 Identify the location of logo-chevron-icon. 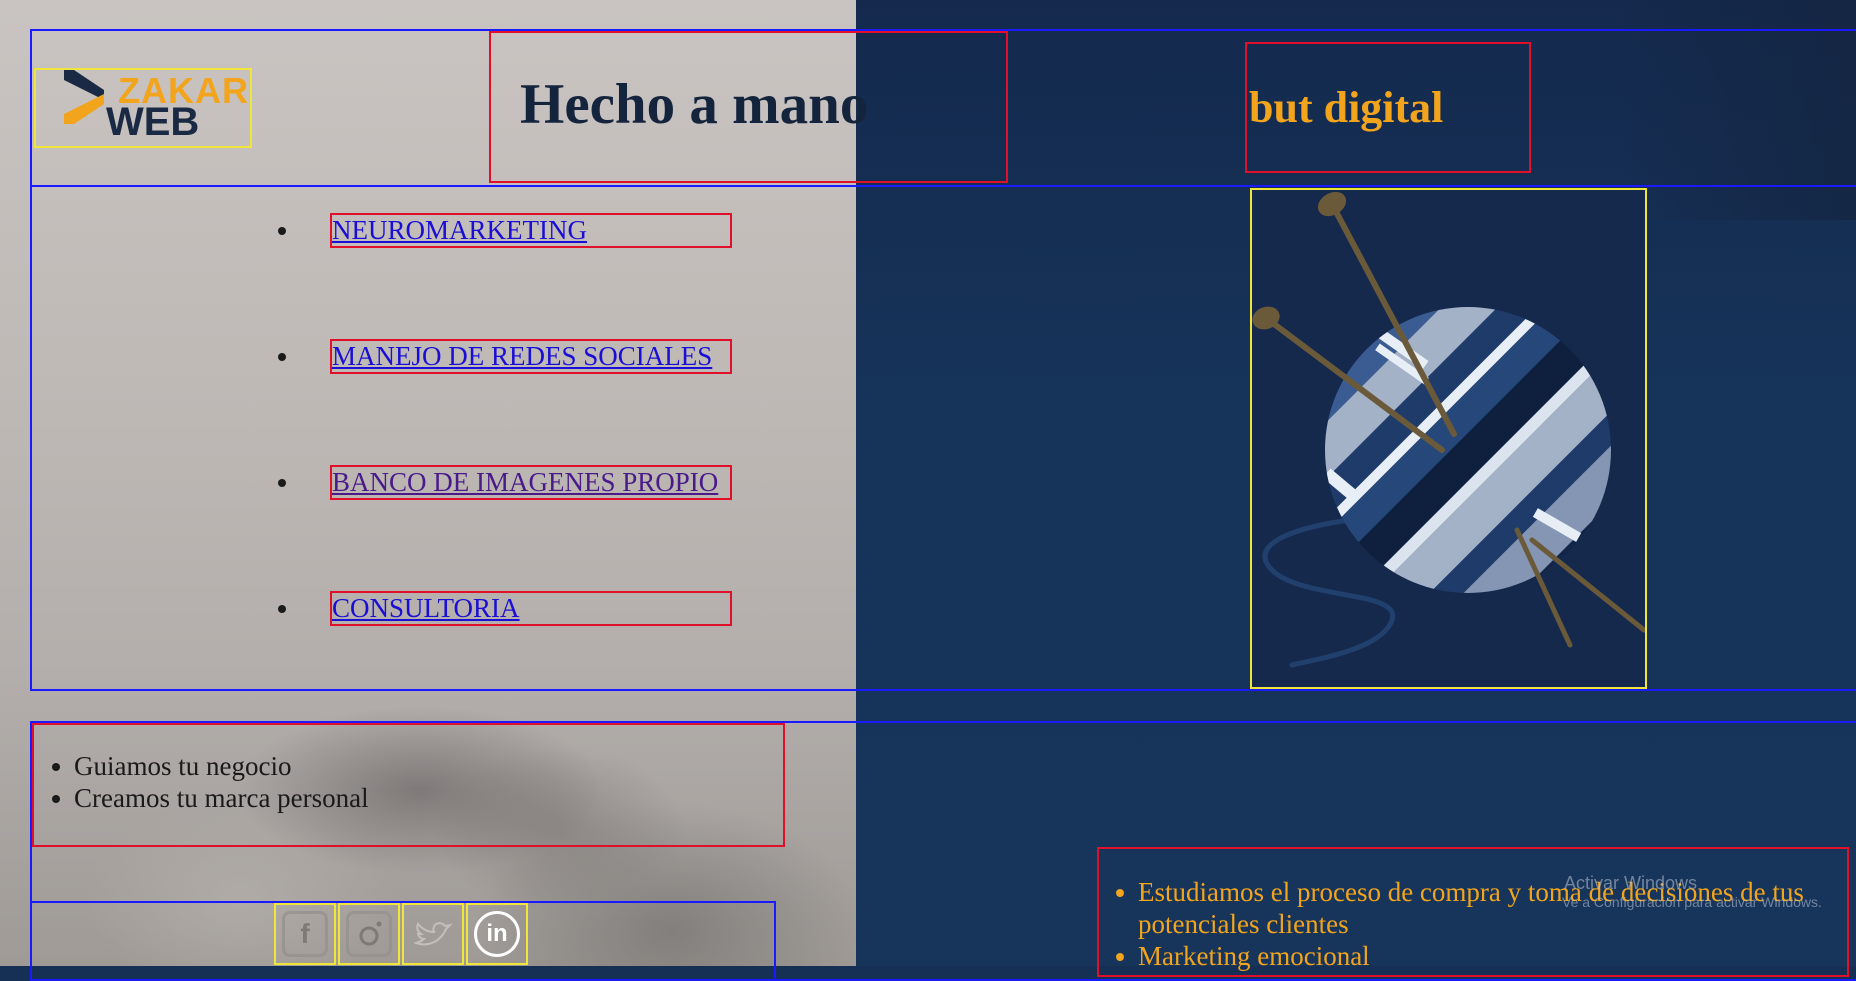
(84, 97).